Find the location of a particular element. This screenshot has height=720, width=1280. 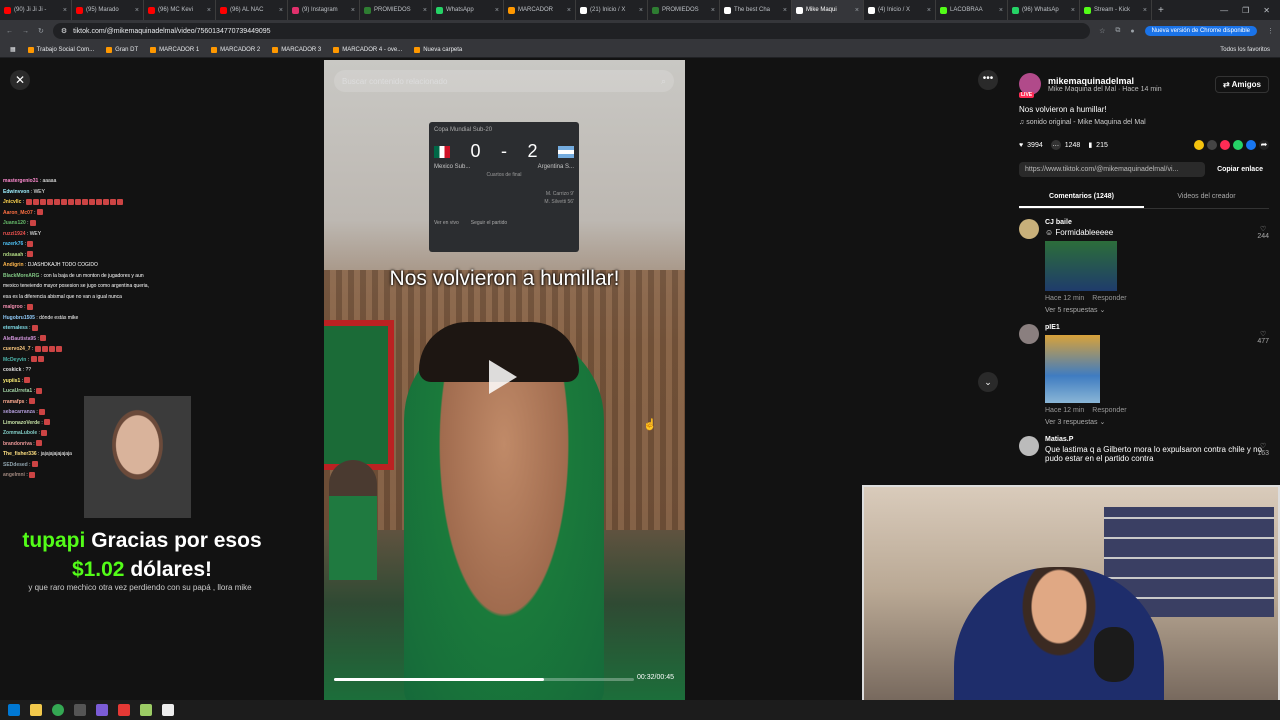

bookmark-item: MARCADOR 3 is located at coordinates (296, 49).